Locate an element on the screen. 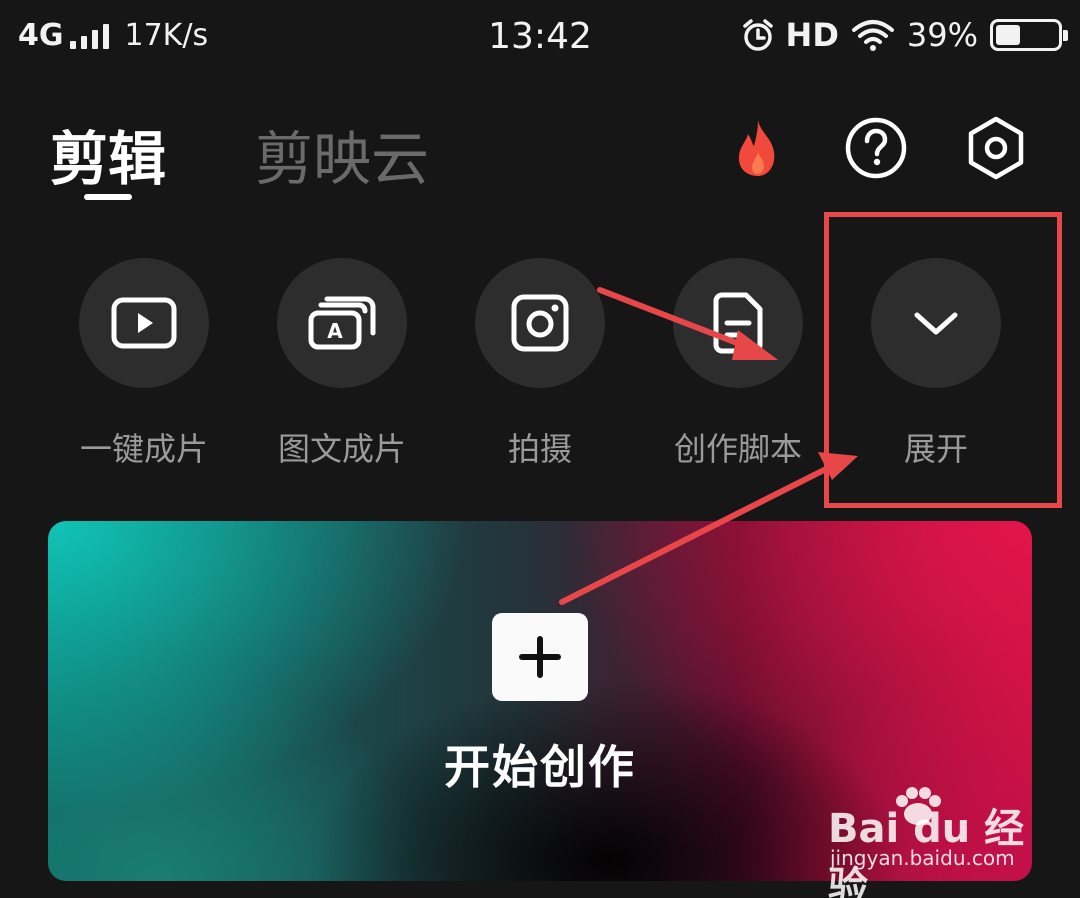 The width and height of the screenshot is (1080, 898). tab-active-indicator is located at coordinates (108, 197).